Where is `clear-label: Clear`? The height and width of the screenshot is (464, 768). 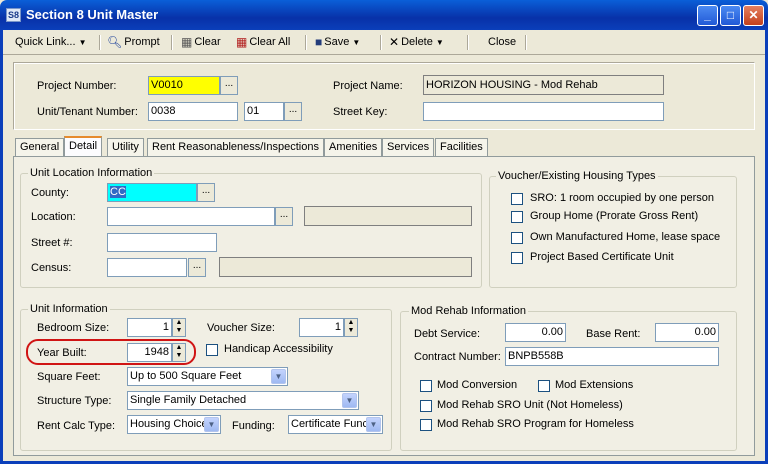
clear-label: Clear is located at coordinates (207, 42).